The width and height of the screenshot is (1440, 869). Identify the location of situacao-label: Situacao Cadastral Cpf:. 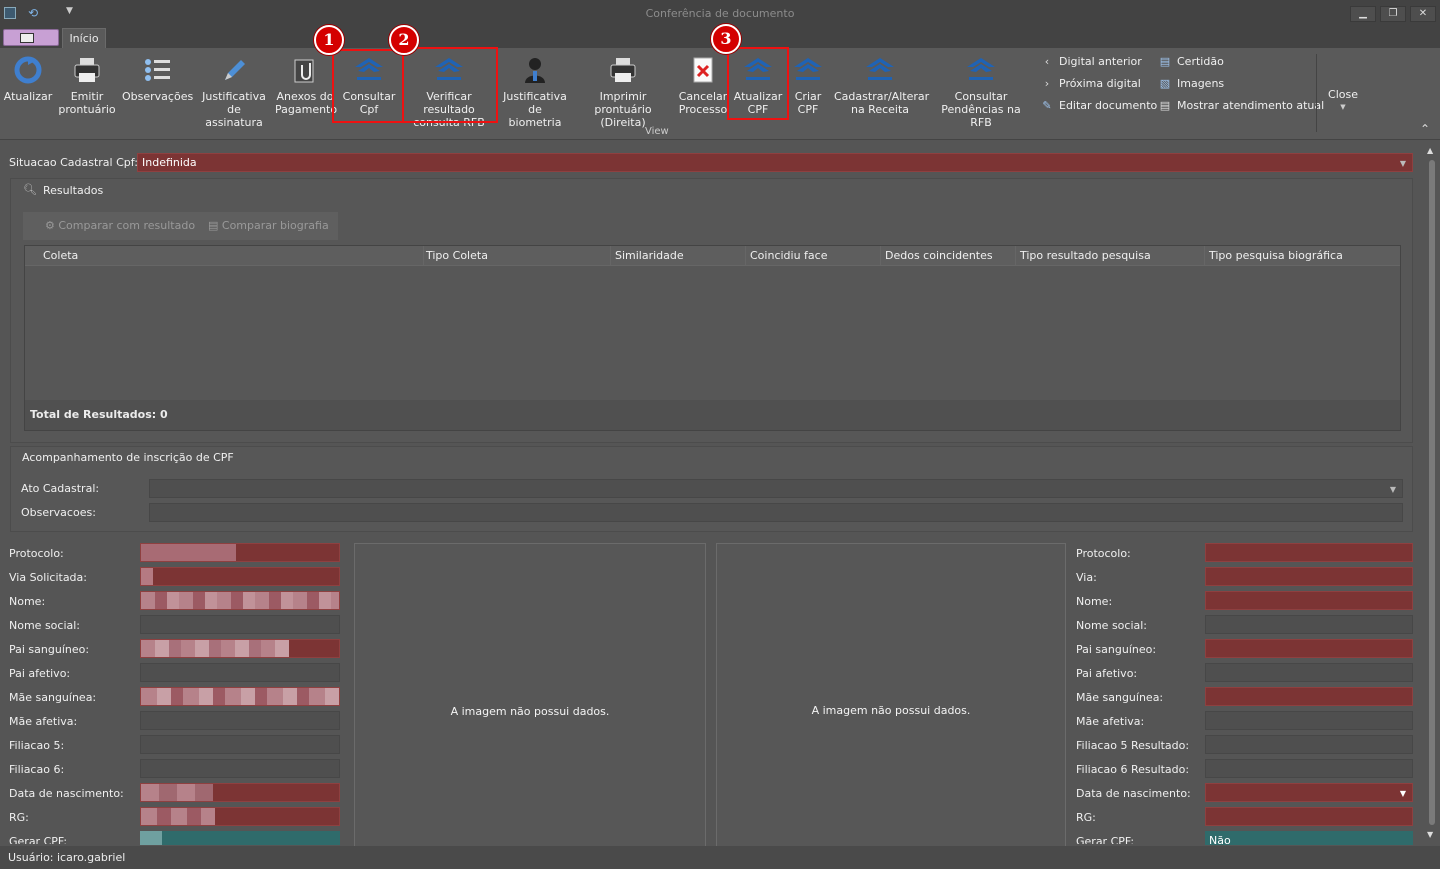
(73, 162).